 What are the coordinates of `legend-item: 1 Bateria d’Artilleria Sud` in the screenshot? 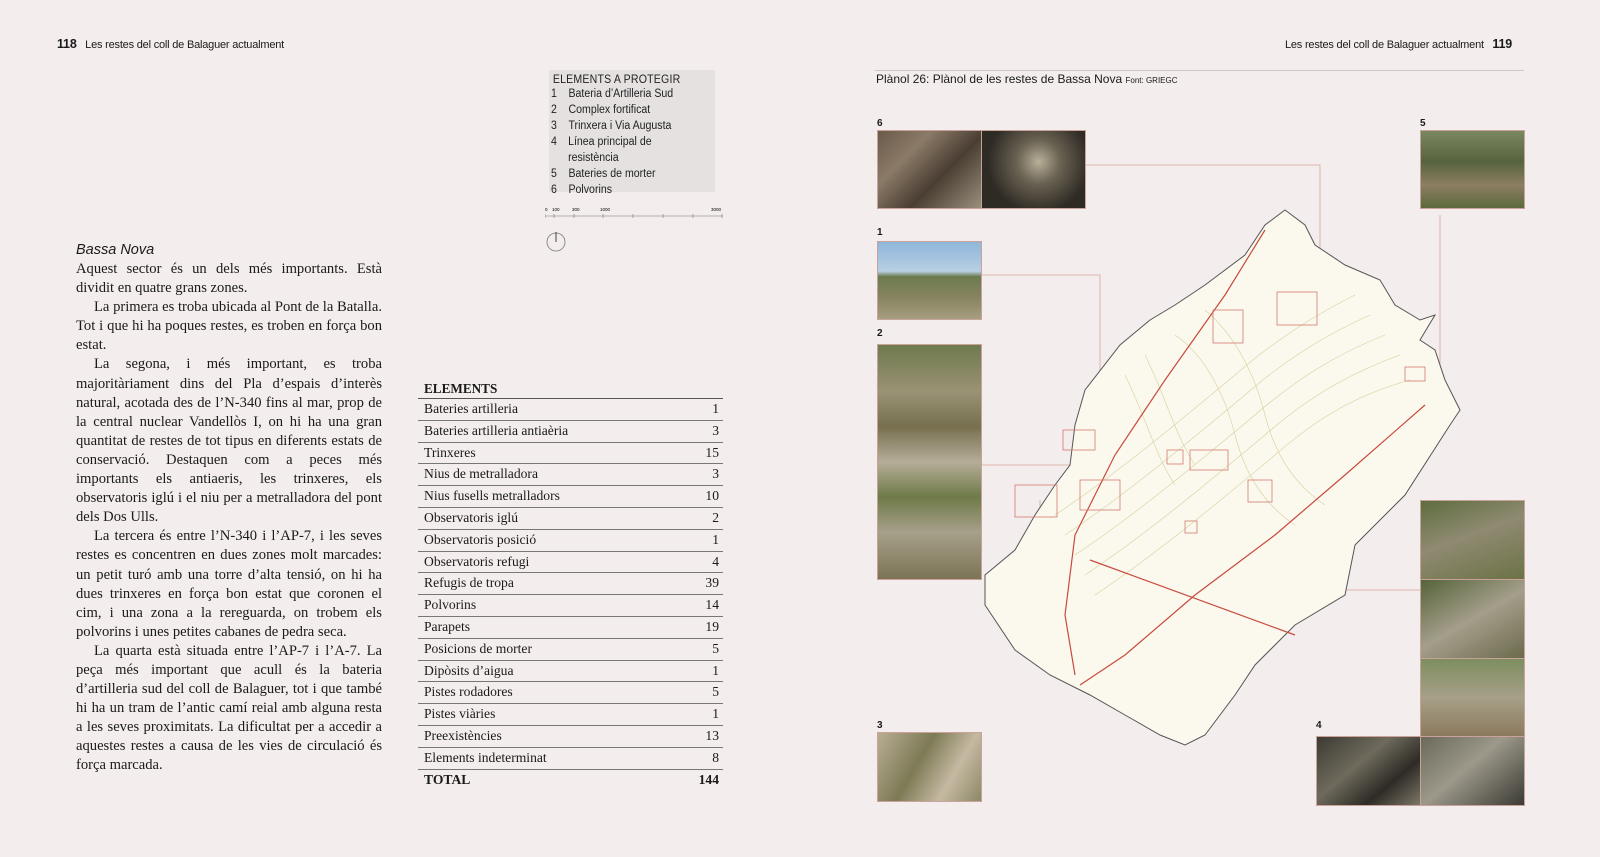 It's located at (612, 94).